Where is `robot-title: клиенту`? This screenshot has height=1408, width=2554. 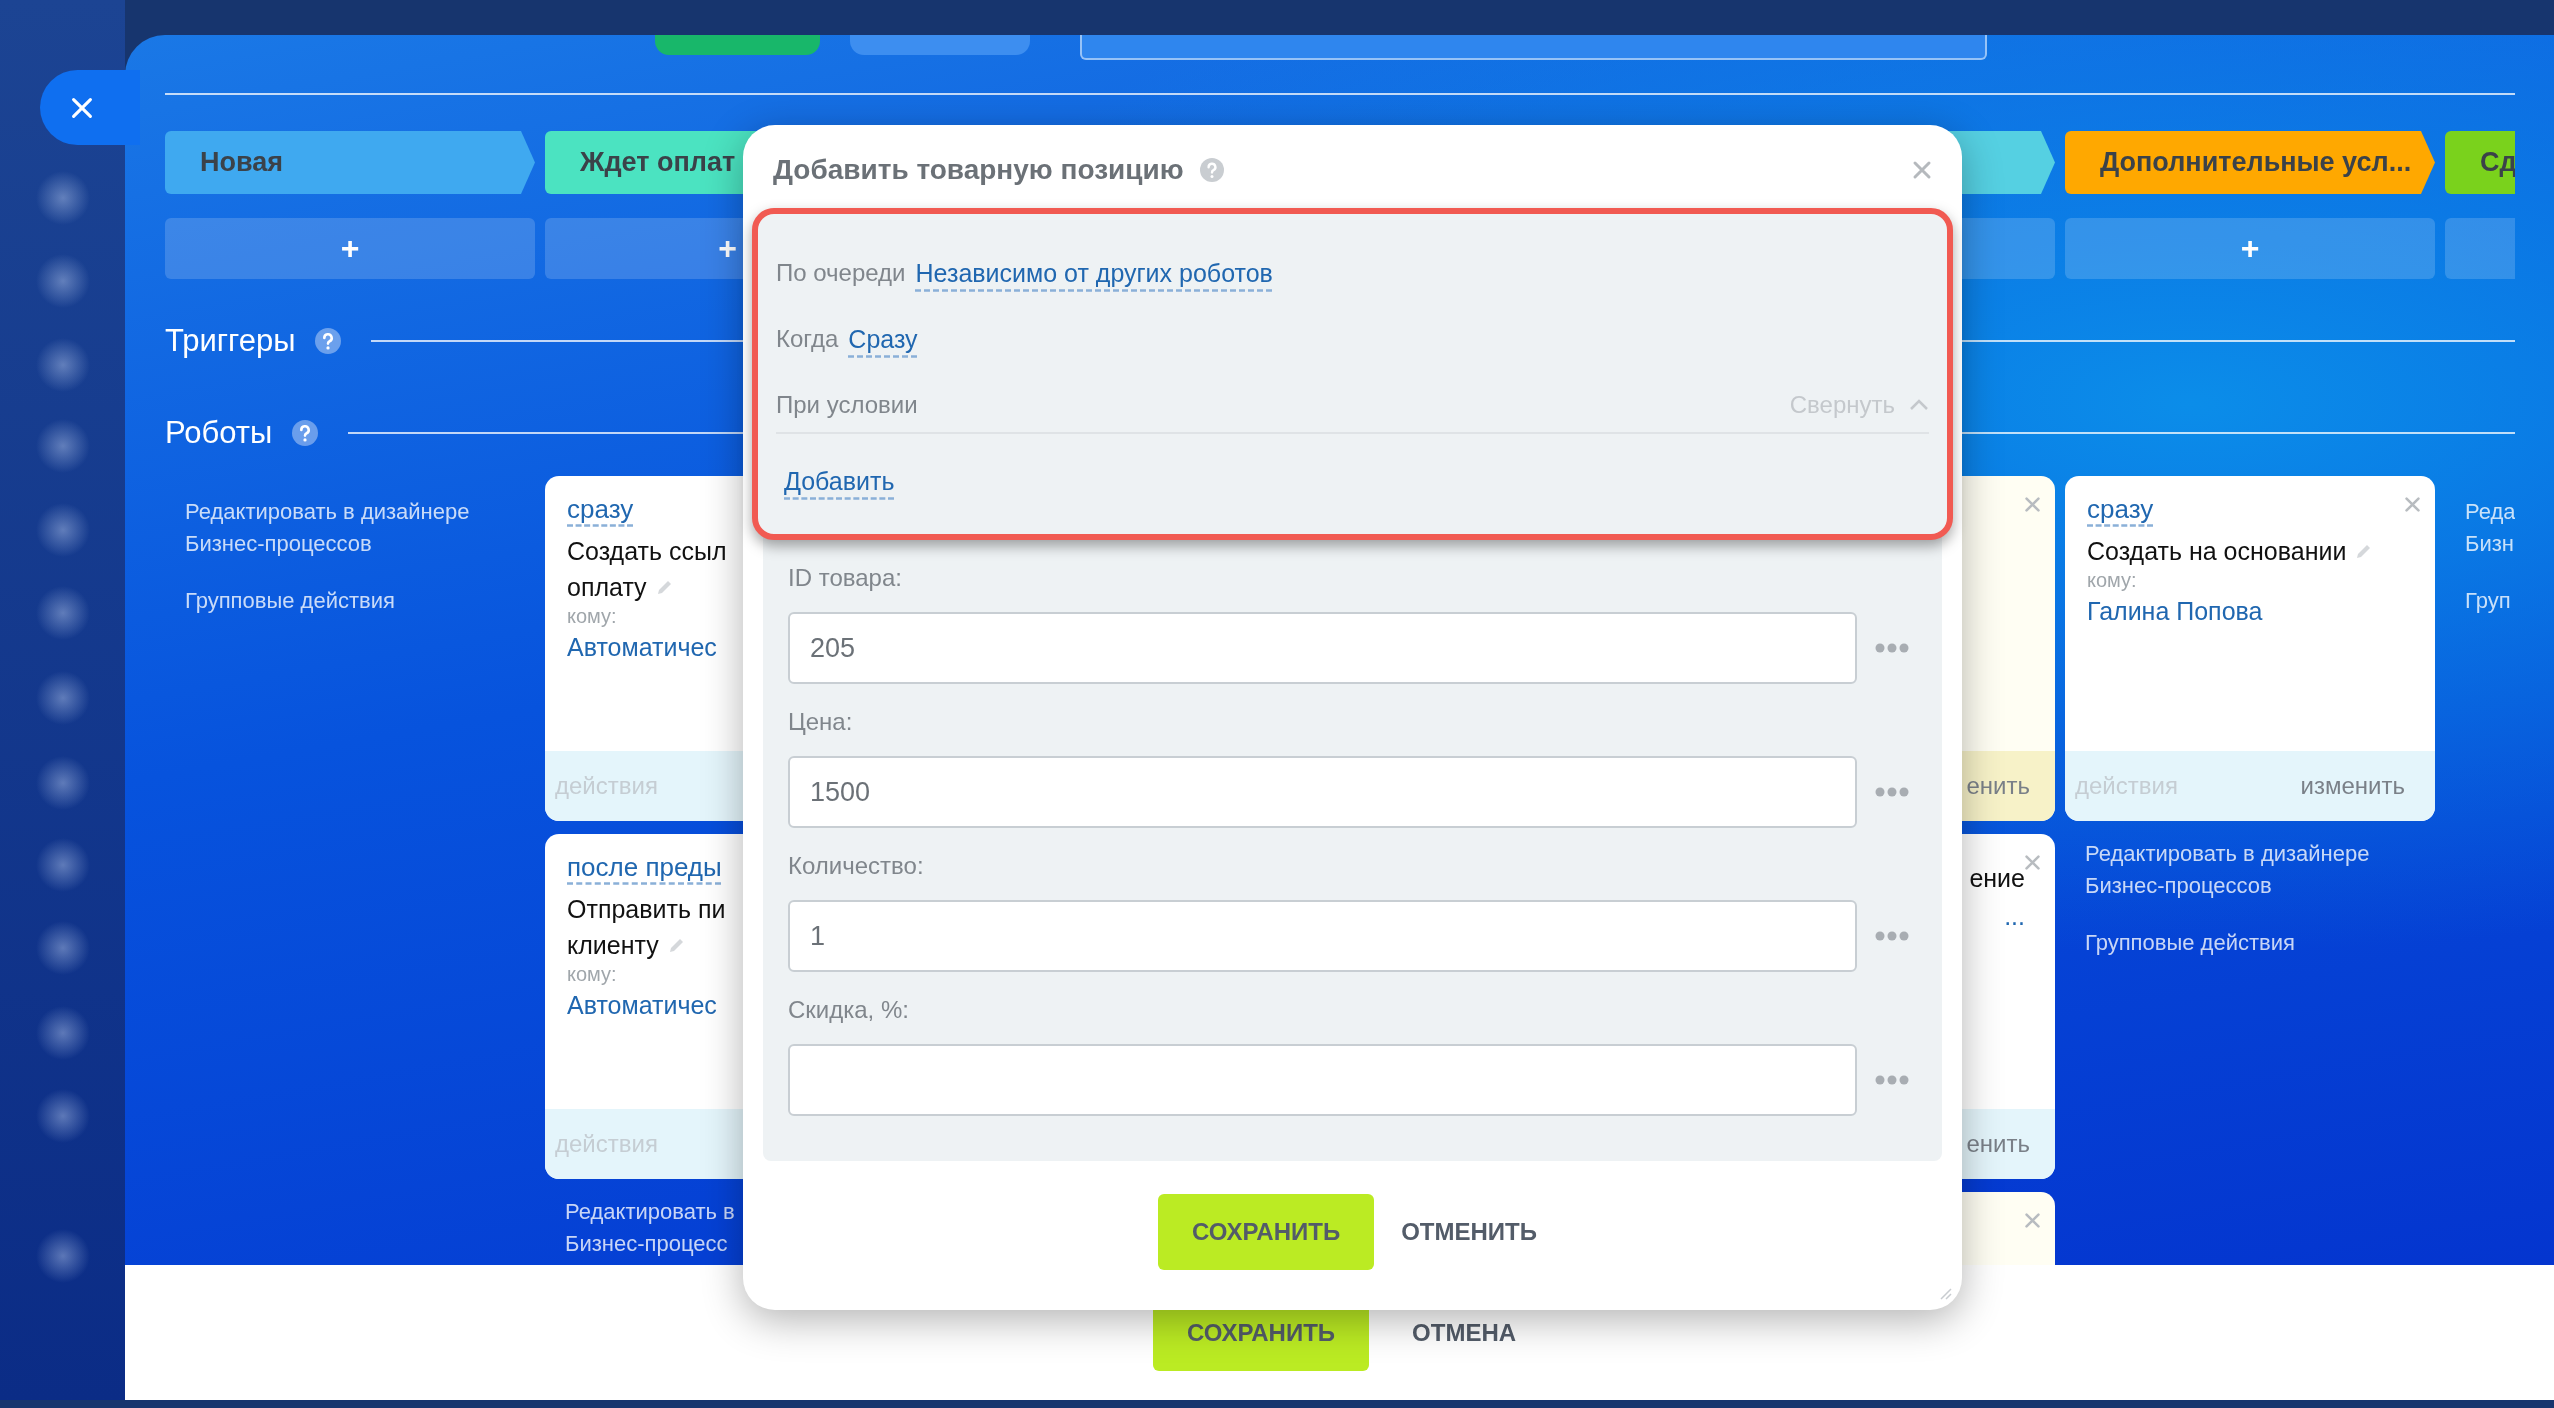
robot-title: клиенту is located at coordinates (613, 945).